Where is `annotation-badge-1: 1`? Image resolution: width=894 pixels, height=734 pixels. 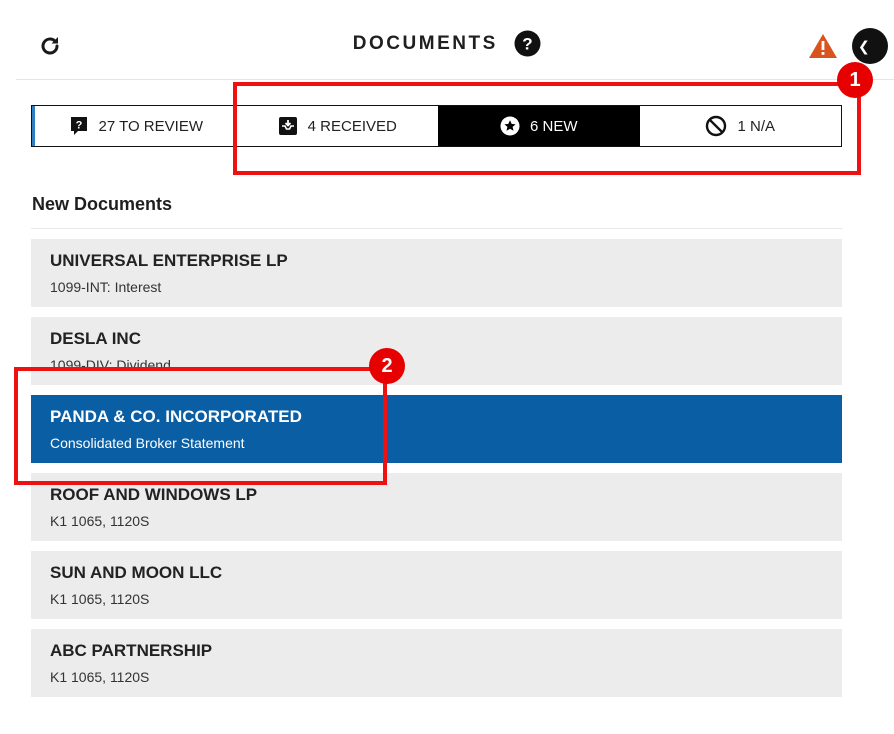
annotation-badge-1: 1 is located at coordinates (855, 80).